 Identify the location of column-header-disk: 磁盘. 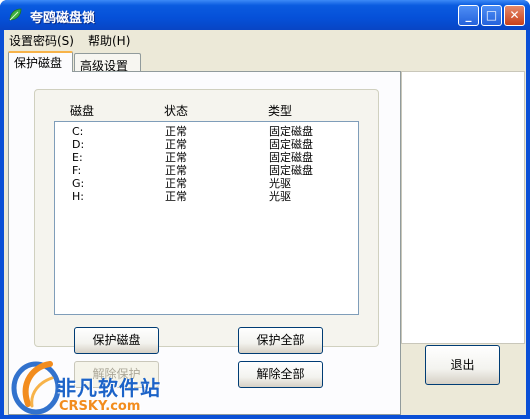
(82, 111).